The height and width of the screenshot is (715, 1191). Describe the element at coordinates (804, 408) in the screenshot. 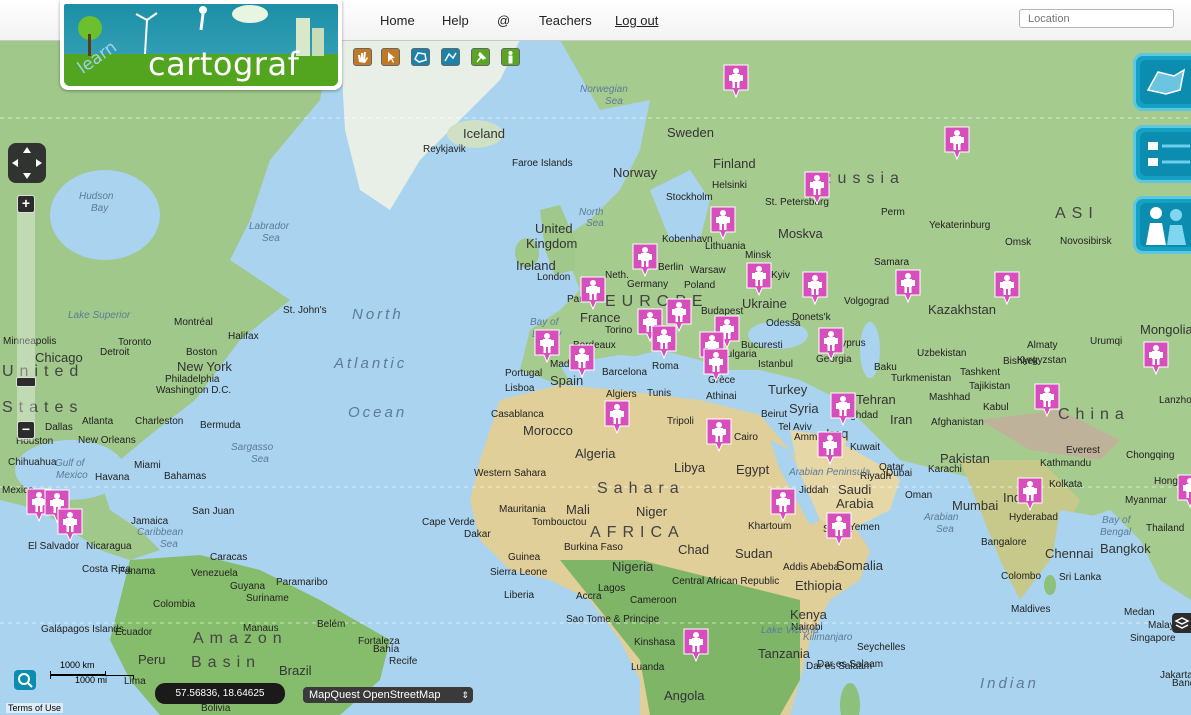

I see `map-label: Syria` at that location.